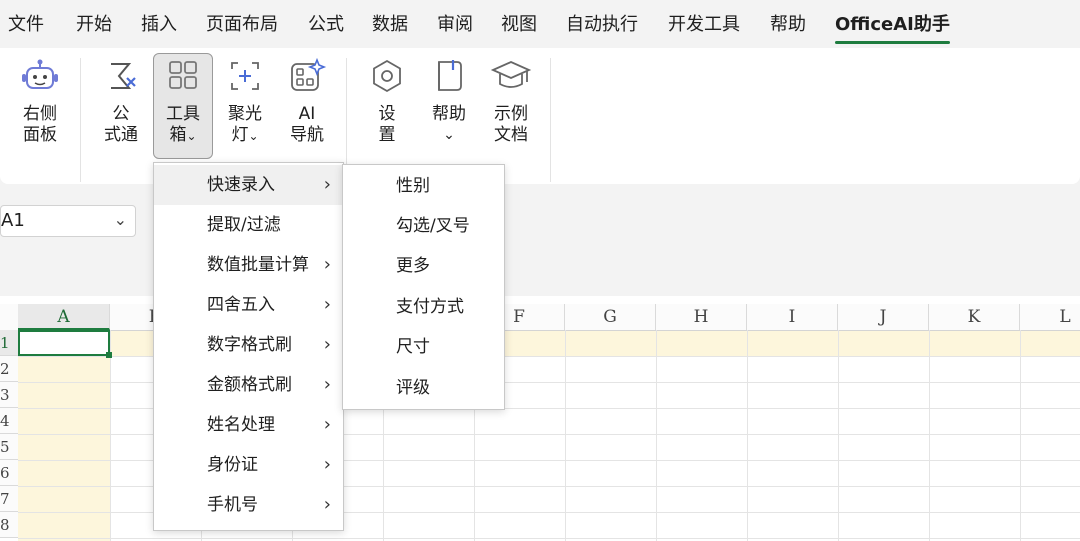 The width and height of the screenshot is (1080, 541). I want to click on settings-label-1: 设, so click(387, 114).